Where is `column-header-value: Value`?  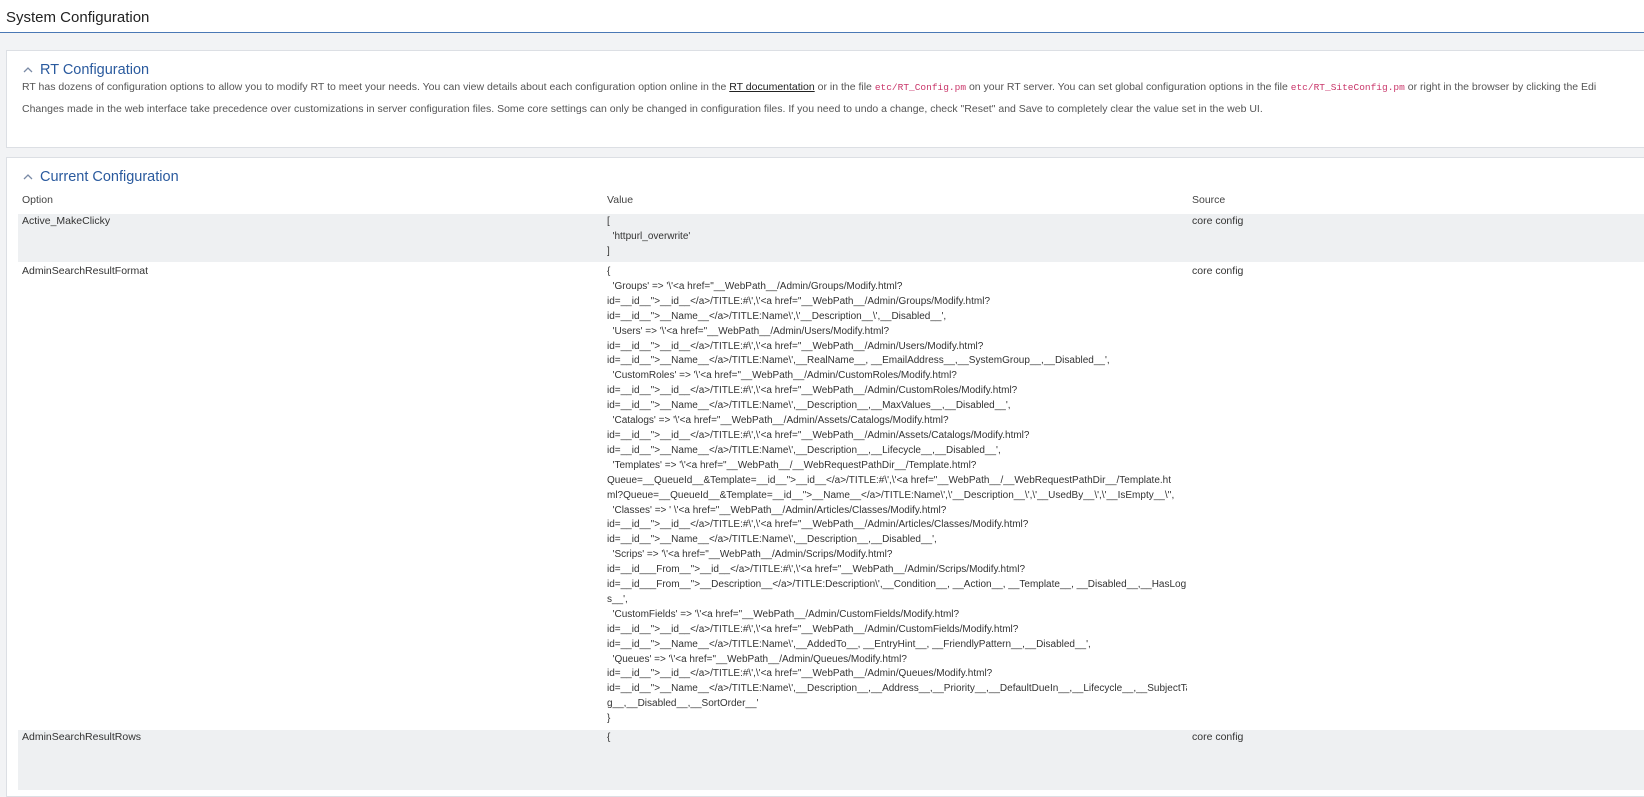 column-header-value: Value is located at coordinates (620, 200).